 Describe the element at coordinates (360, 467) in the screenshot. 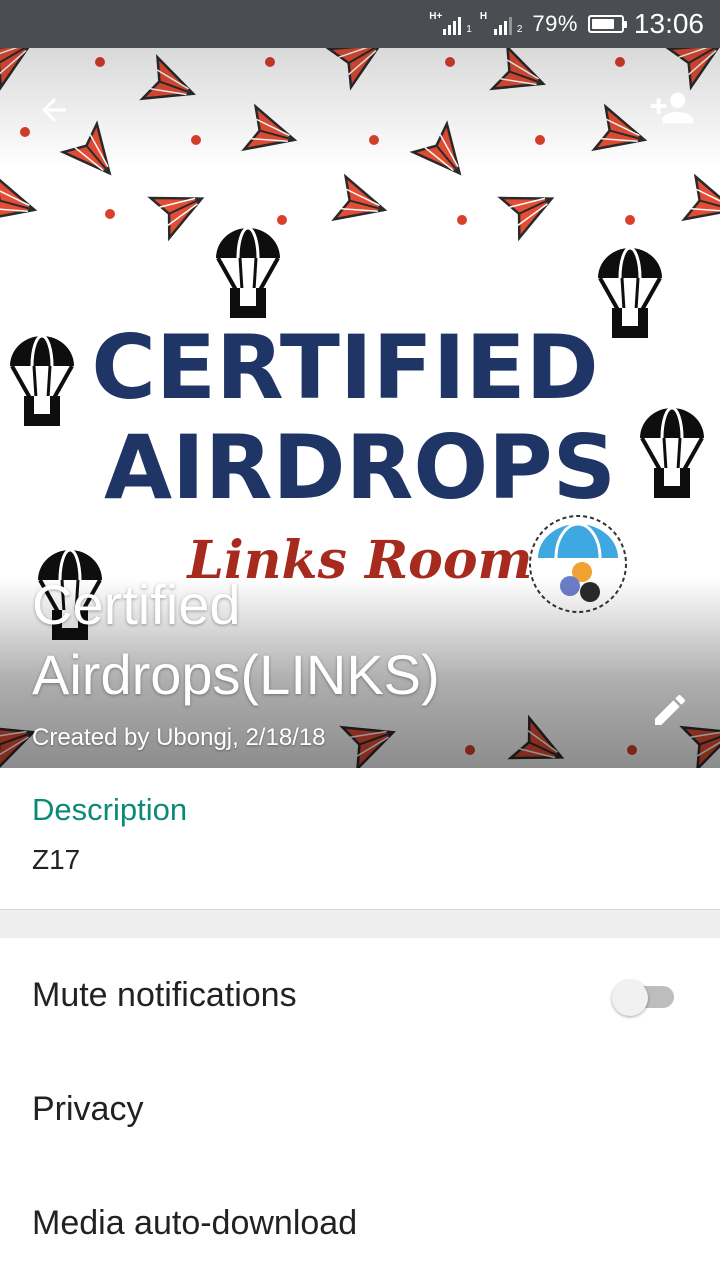

I see `picture-title-line2: AIRDROPS` at that location.